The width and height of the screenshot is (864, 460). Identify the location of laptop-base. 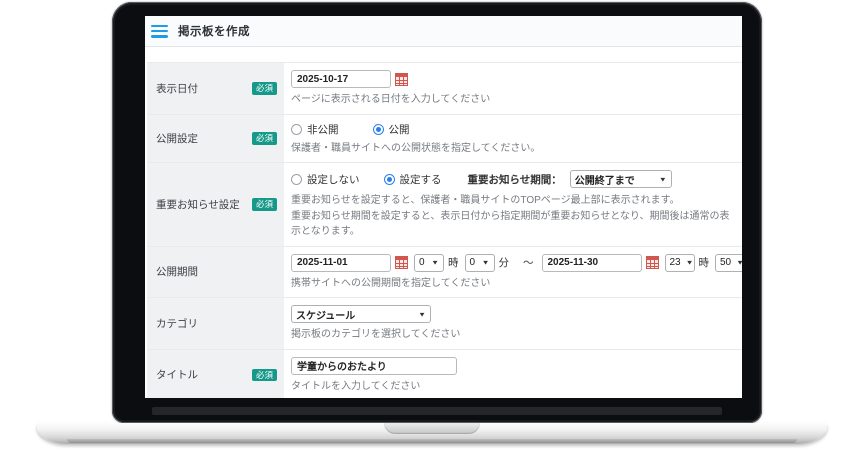
(432, 433).